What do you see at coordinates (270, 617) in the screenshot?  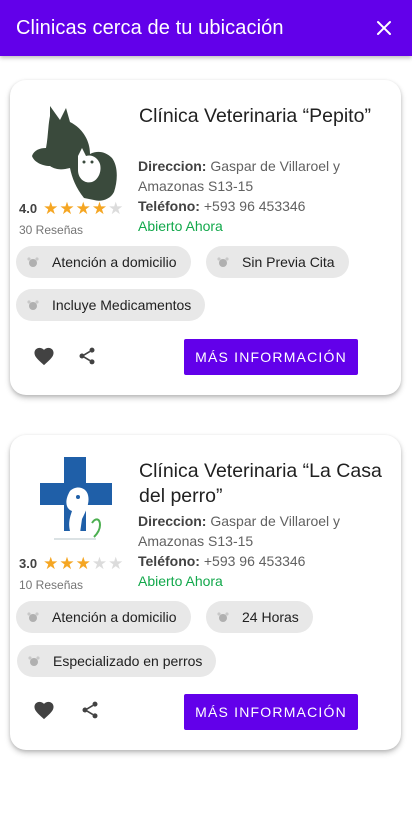 I see `chip-label: 24 Horas` at bounding box center [270, 617].